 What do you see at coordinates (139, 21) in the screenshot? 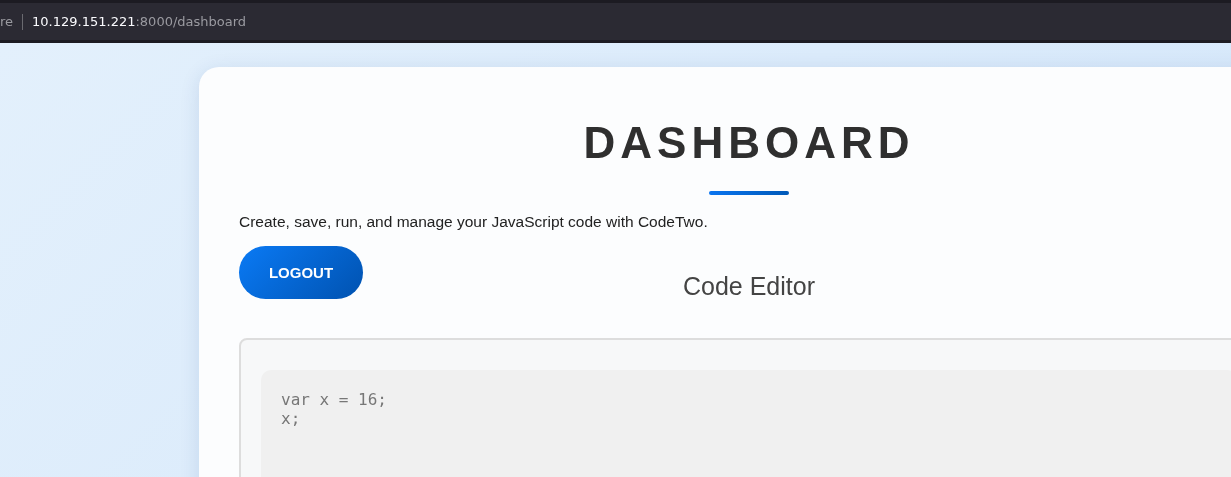
I see `address-field: 10.129.151.221:8000/dashboard` at bounding box center [139, 21].